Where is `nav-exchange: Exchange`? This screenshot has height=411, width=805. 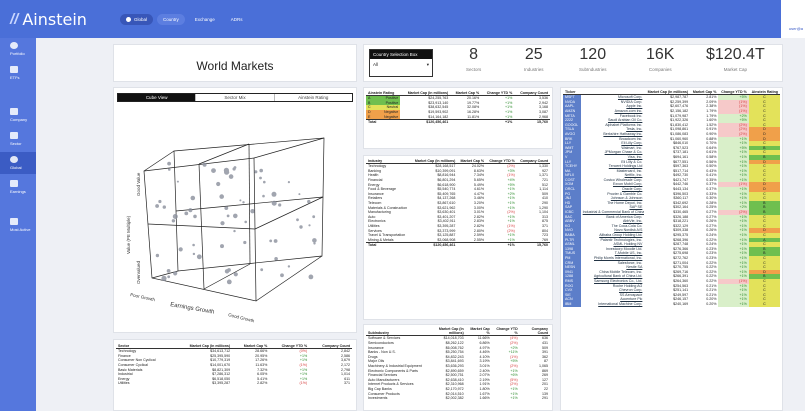
nav-exchange: Exchange is located at coordinates (205, 19).